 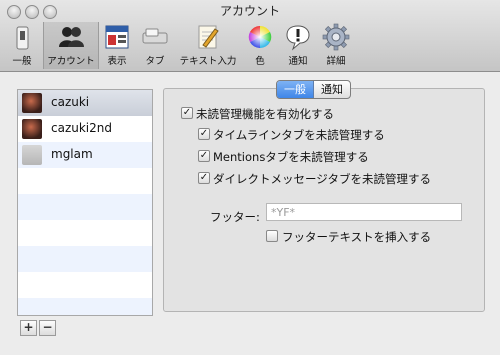 I want to click on account-row: cazuki, so click(x=85, y=103).